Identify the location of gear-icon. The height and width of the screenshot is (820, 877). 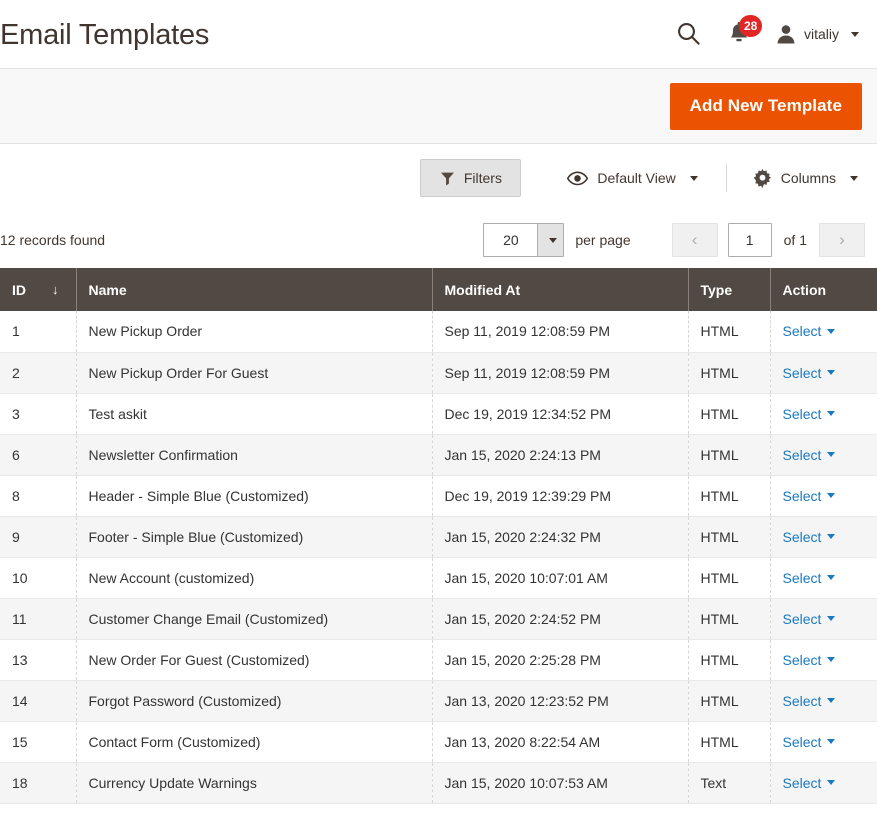
(762, 178).